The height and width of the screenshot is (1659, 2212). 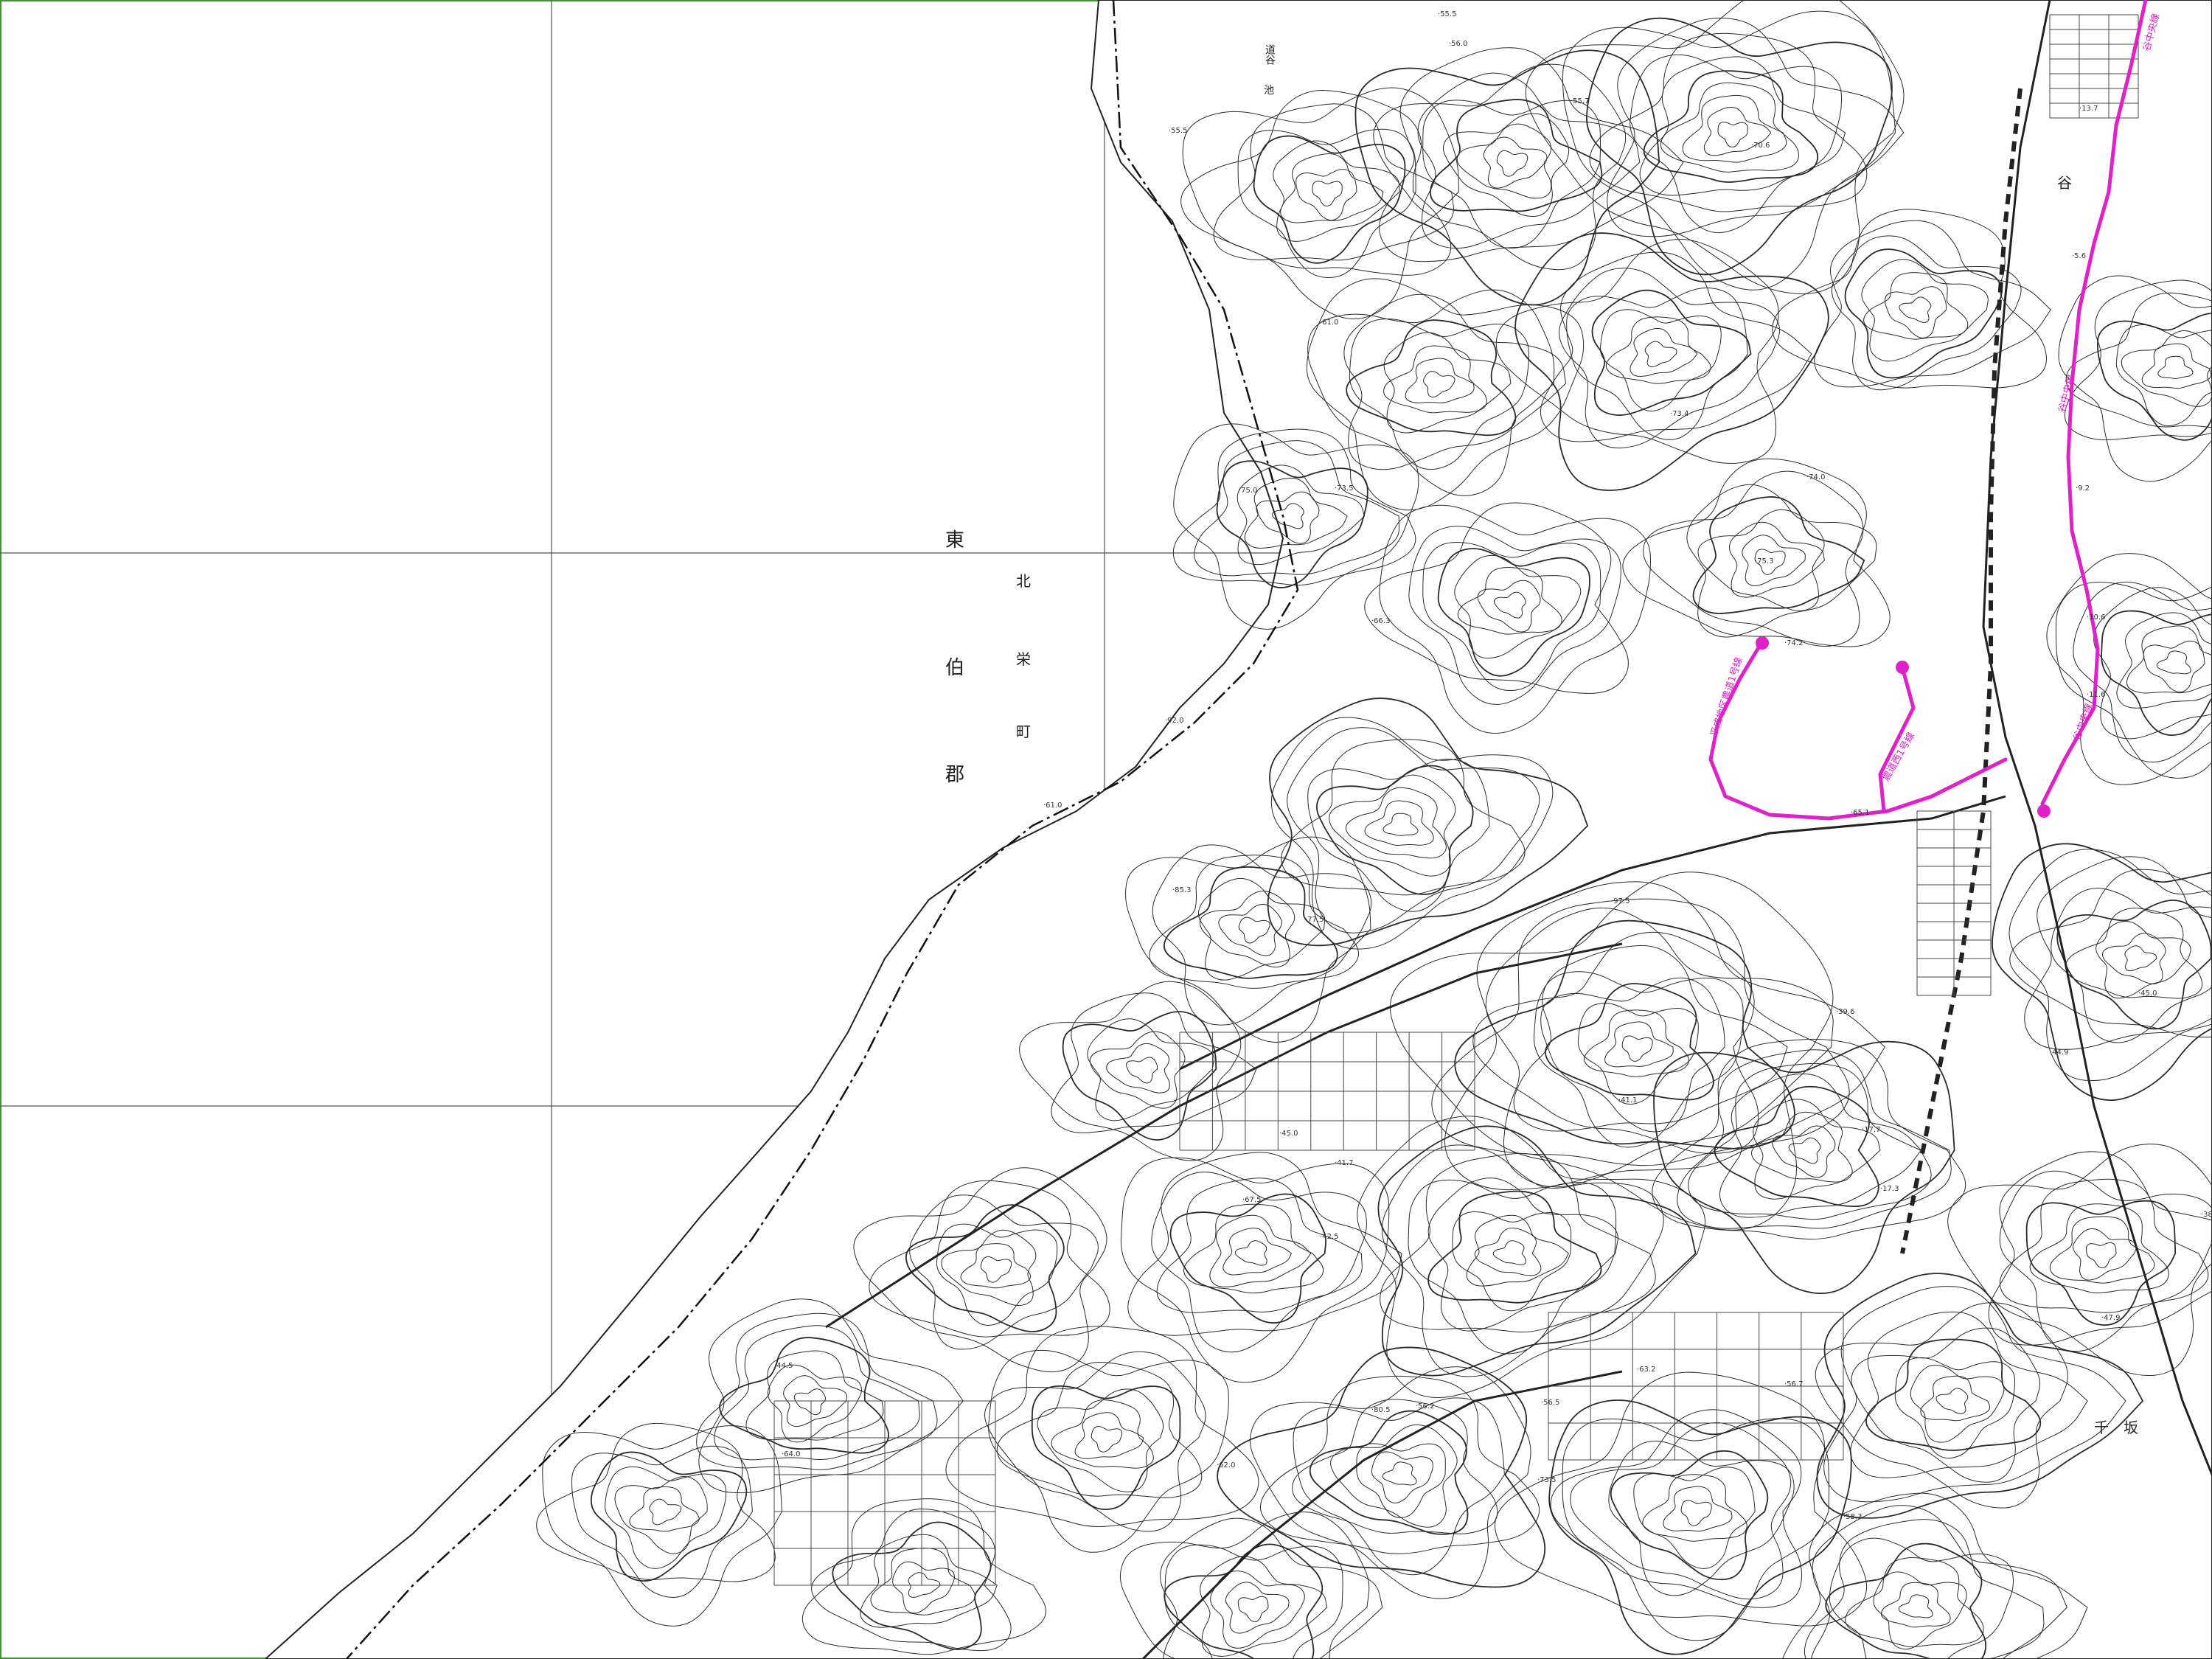 I want to click on place-label-pond-prefix: 道谷, so click(x=1270, y=54).